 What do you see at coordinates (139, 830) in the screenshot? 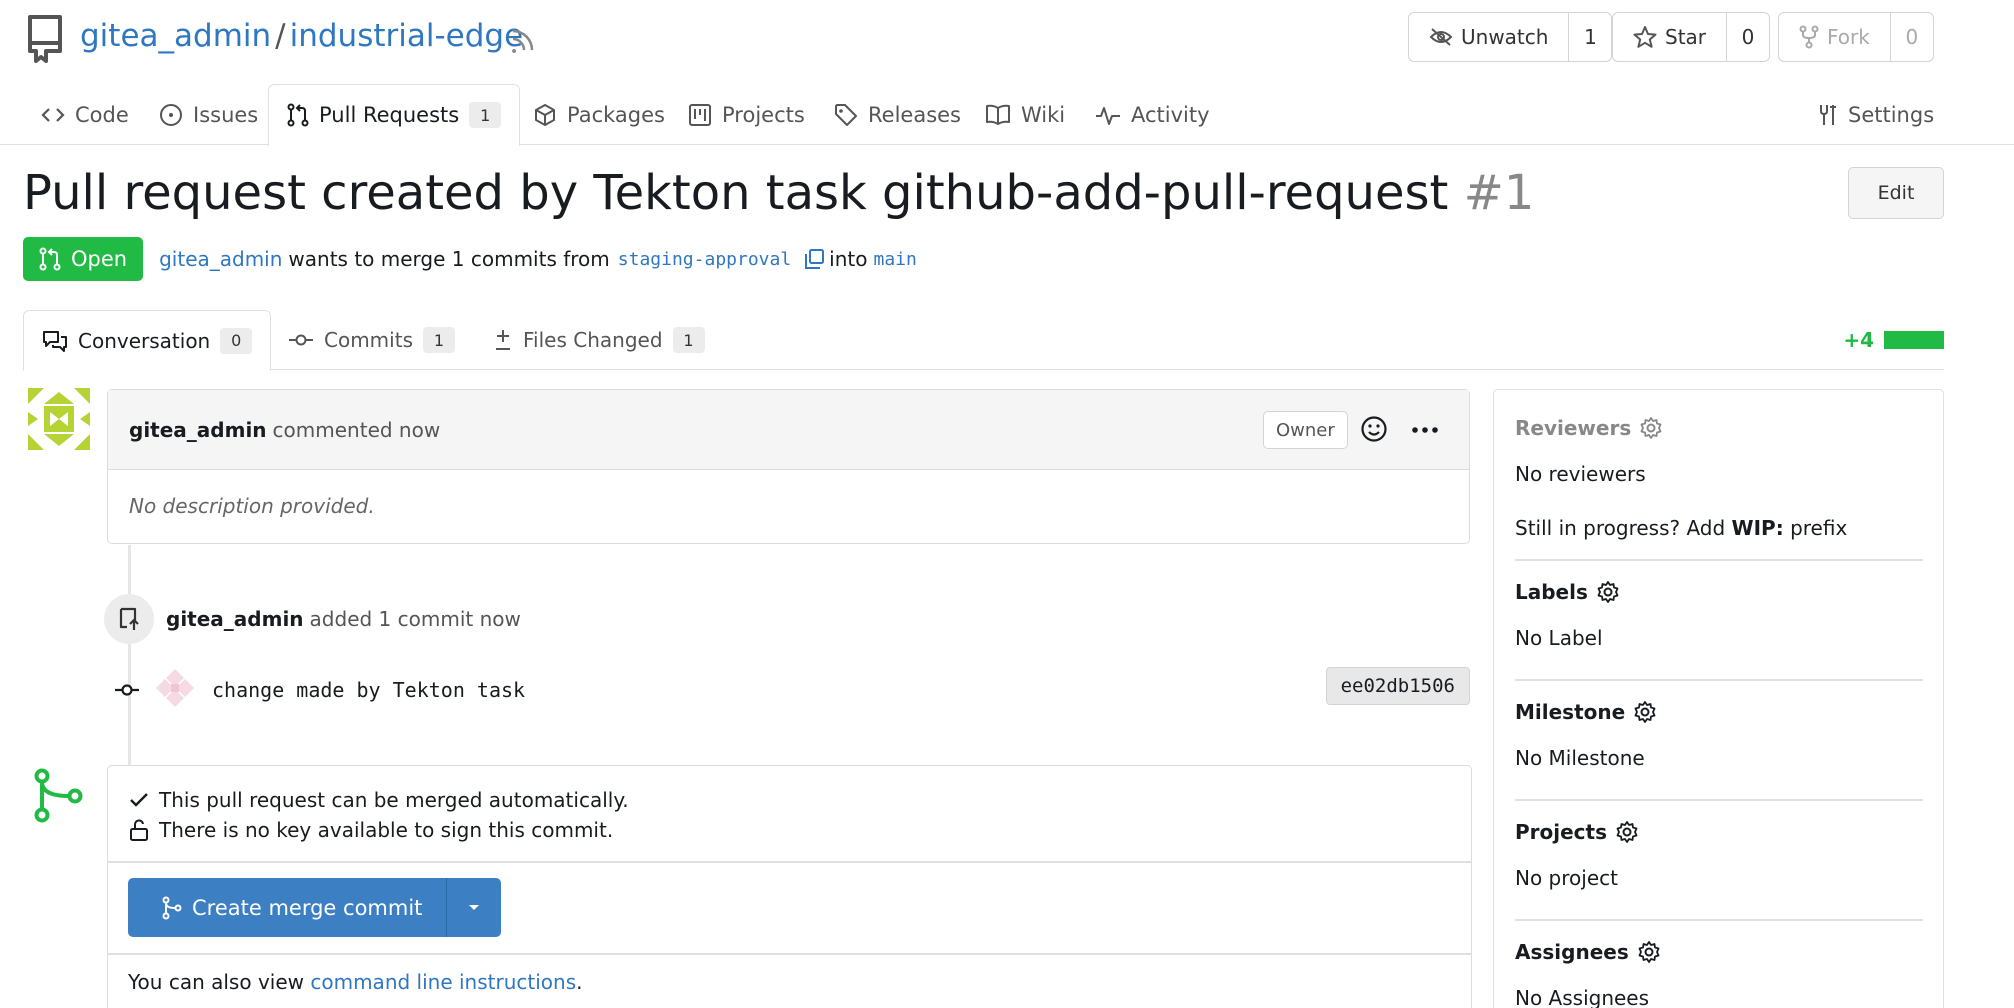
I see `unlock-icon` at bounding box center [139, 830].